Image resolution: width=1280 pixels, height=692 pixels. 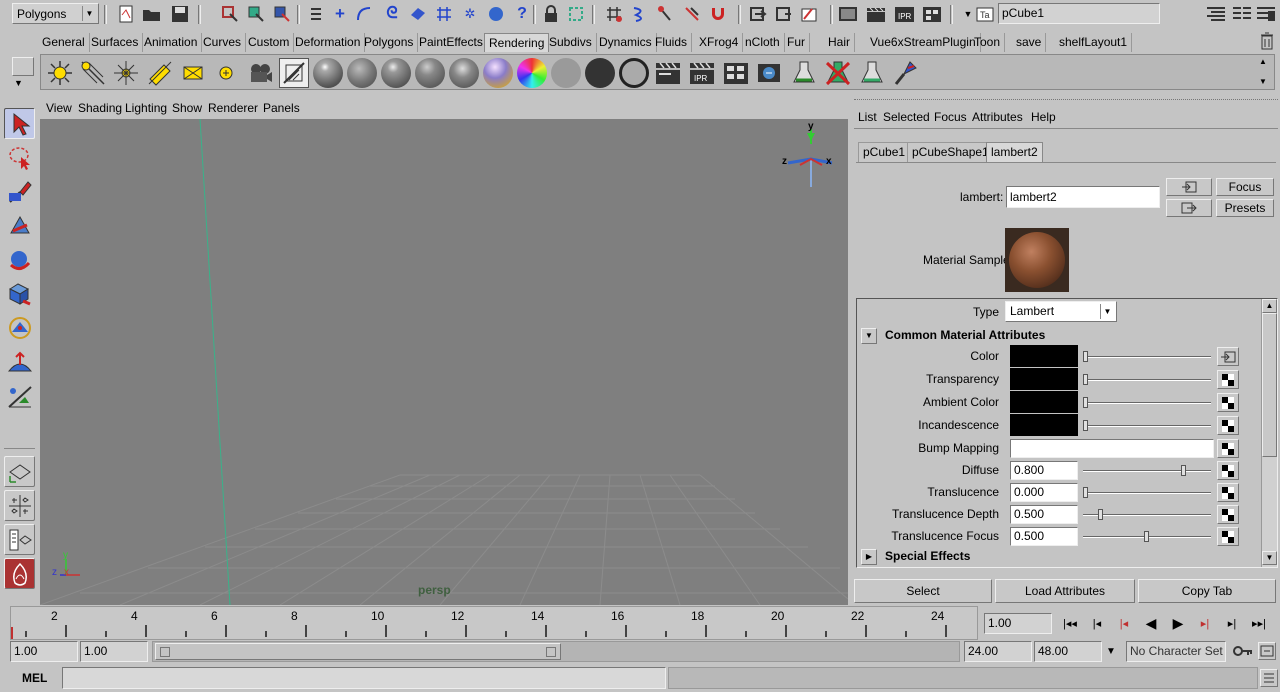 I want to click on copy-tab-button: Copy Tab, so click(x=1207, y=591).